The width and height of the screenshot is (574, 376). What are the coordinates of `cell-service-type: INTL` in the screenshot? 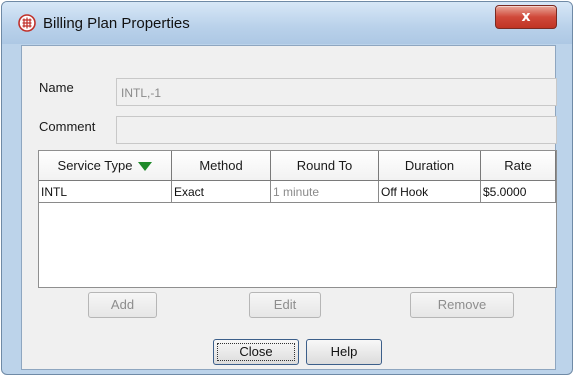 It's located at (105, 192).